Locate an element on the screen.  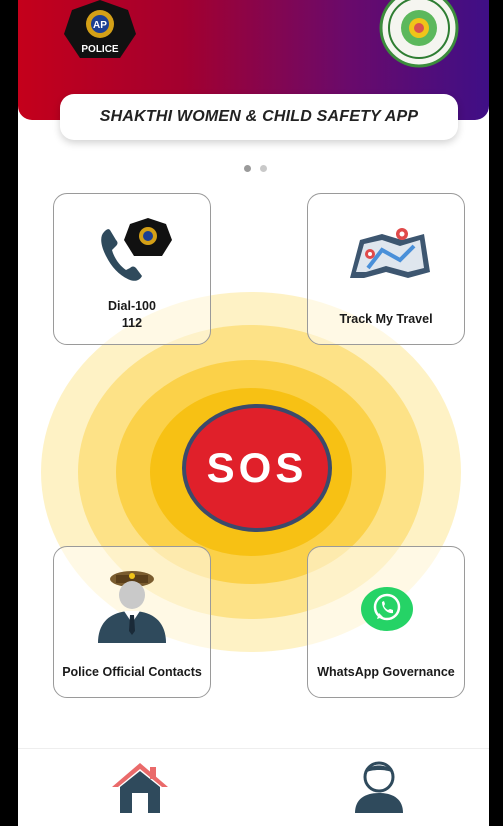
sos-label: SOS is located at coordinates (257, 467).